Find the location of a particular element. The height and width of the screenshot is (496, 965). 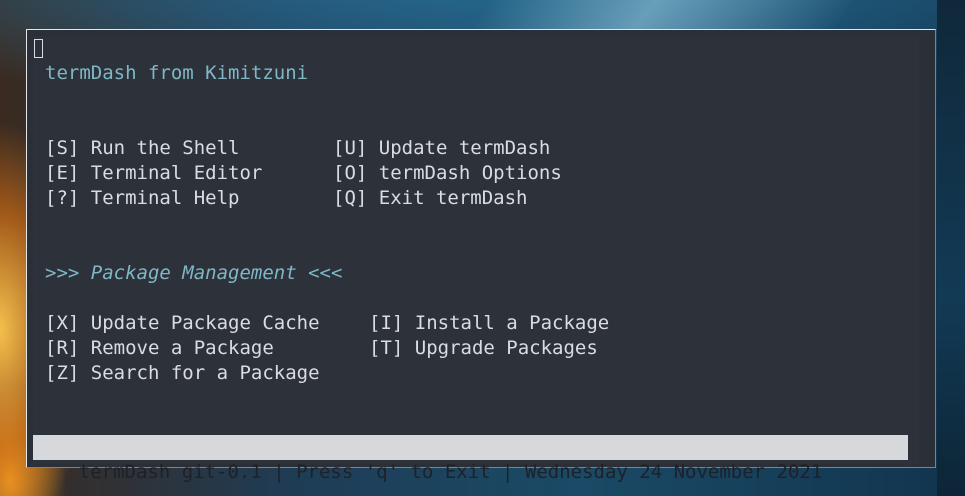

menu-key: [T] is located at coordinates (386, 348).